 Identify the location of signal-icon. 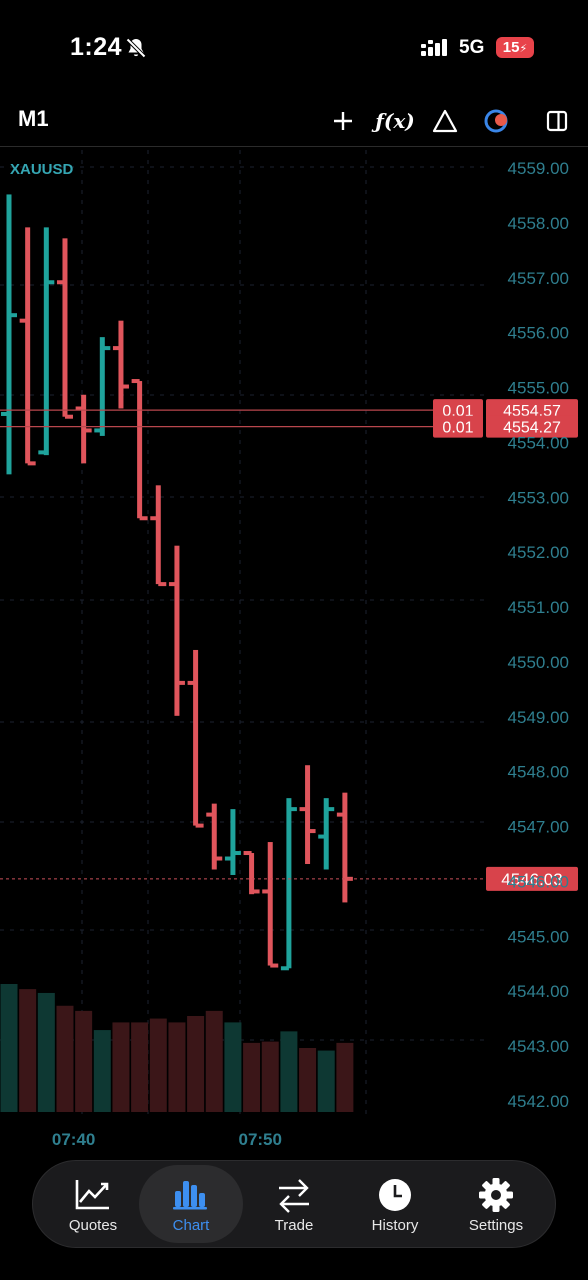
(434, 47).